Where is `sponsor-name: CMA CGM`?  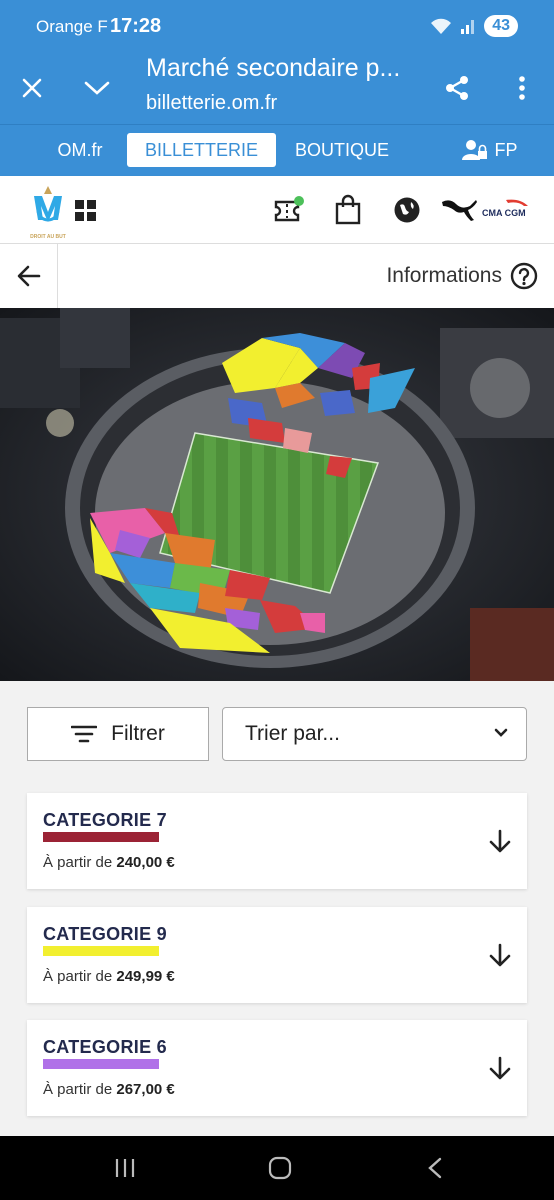 sponsor-name: CMA CGM is located at coordinates (504, 213).